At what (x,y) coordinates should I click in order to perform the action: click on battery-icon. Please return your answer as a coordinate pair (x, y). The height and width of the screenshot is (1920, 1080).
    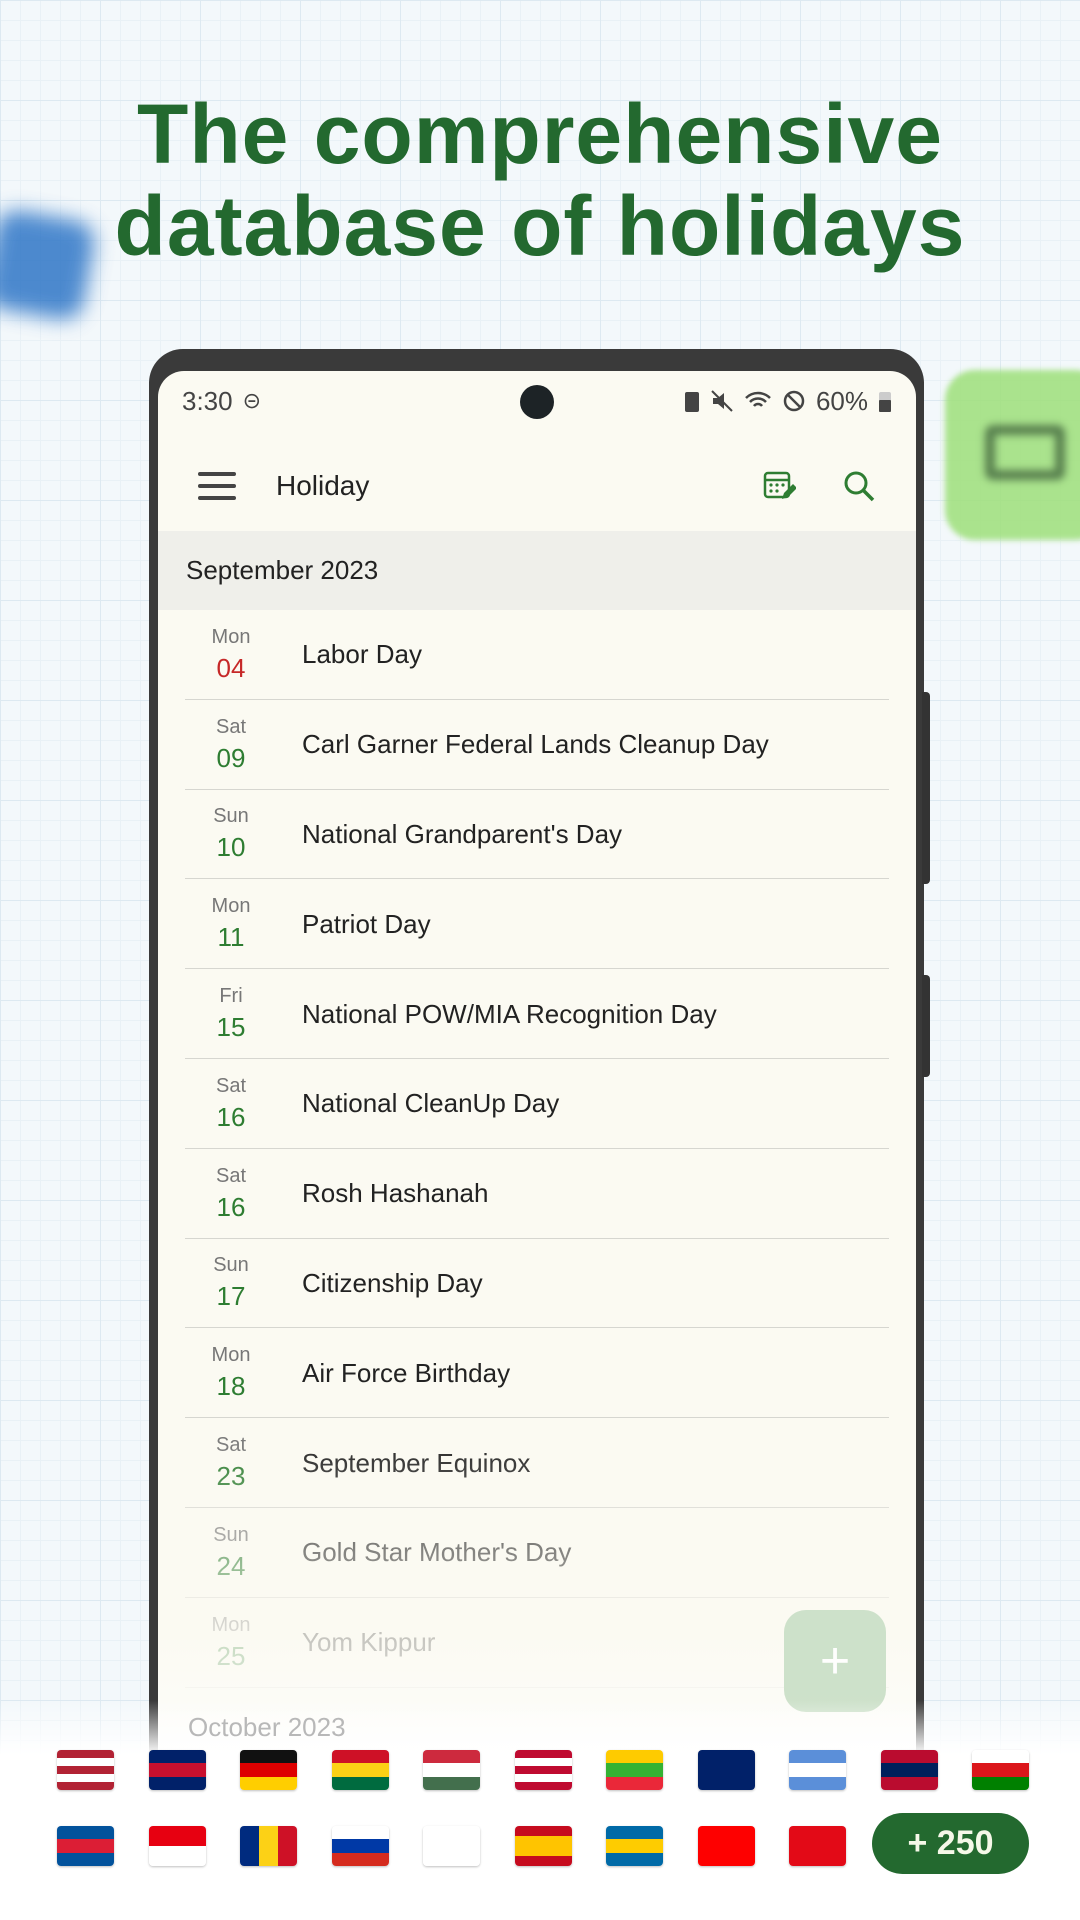
    Looking at the image, I should click on (885, 402).